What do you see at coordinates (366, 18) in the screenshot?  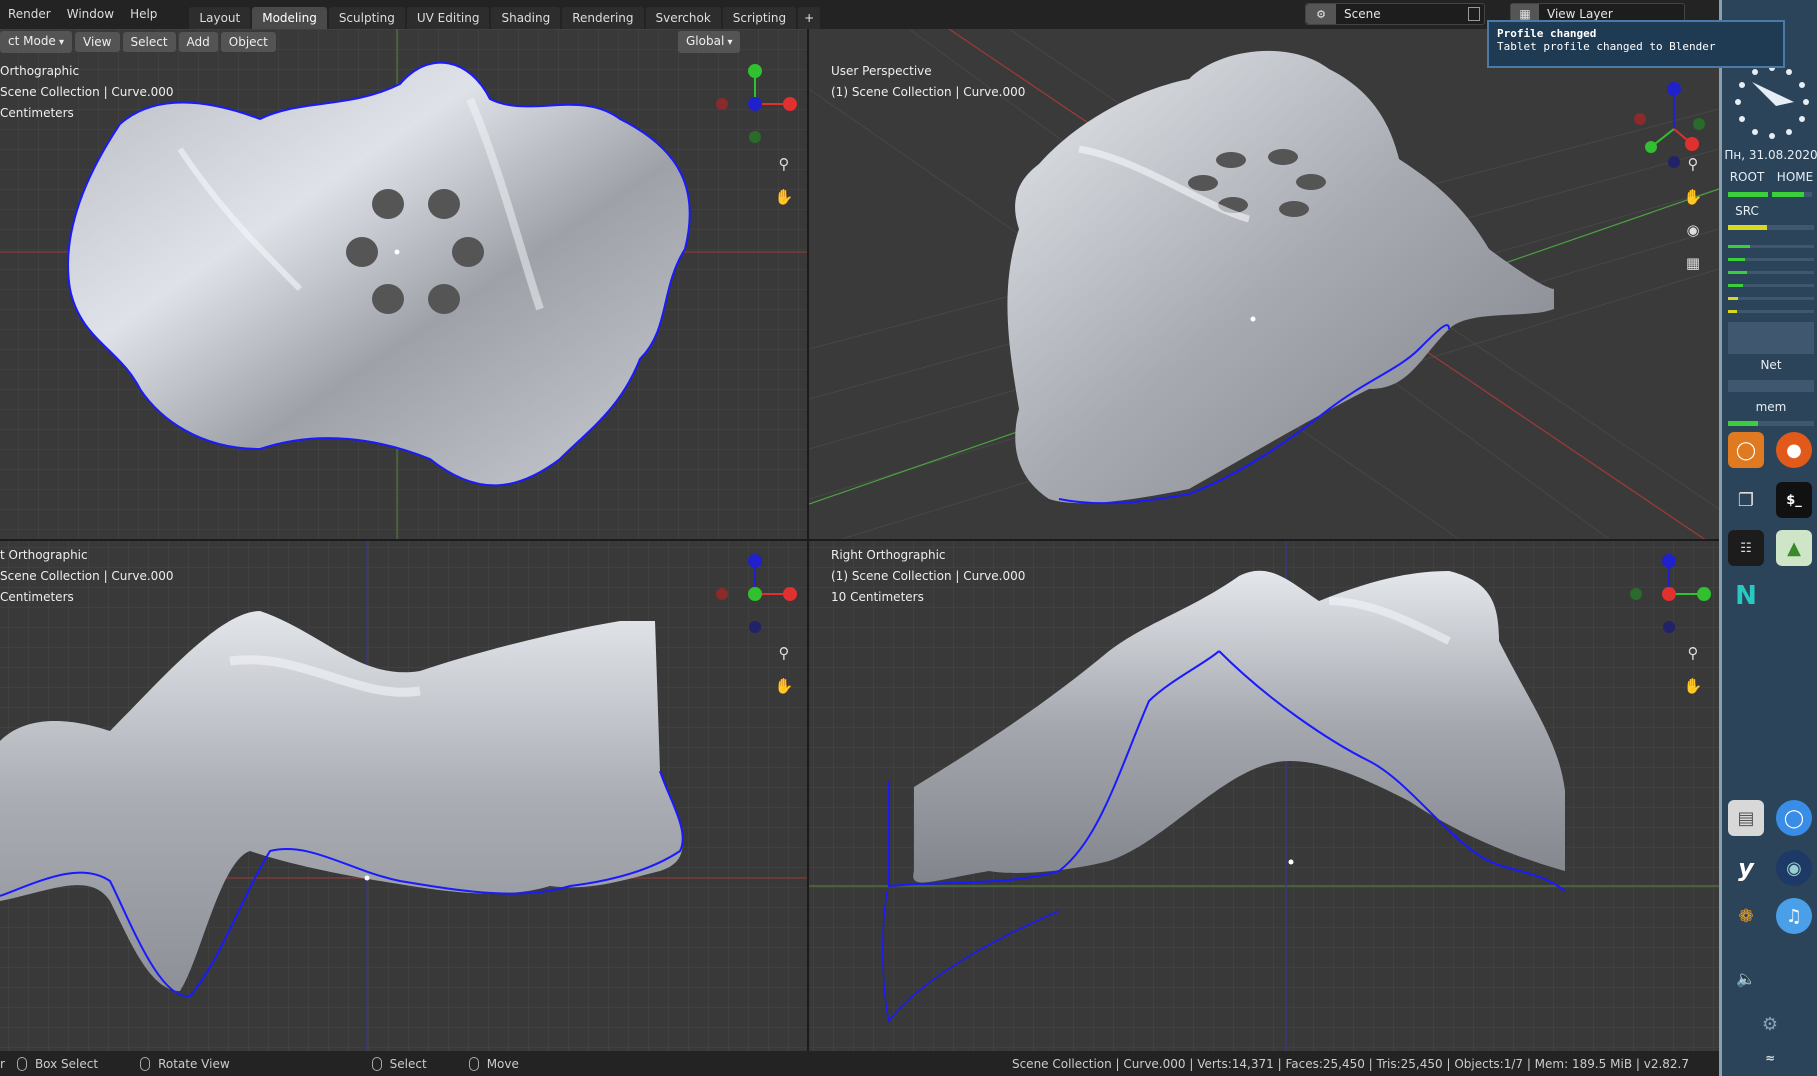 I see `tab-sculpting: Sculpting` at bounding box center [366, 18].